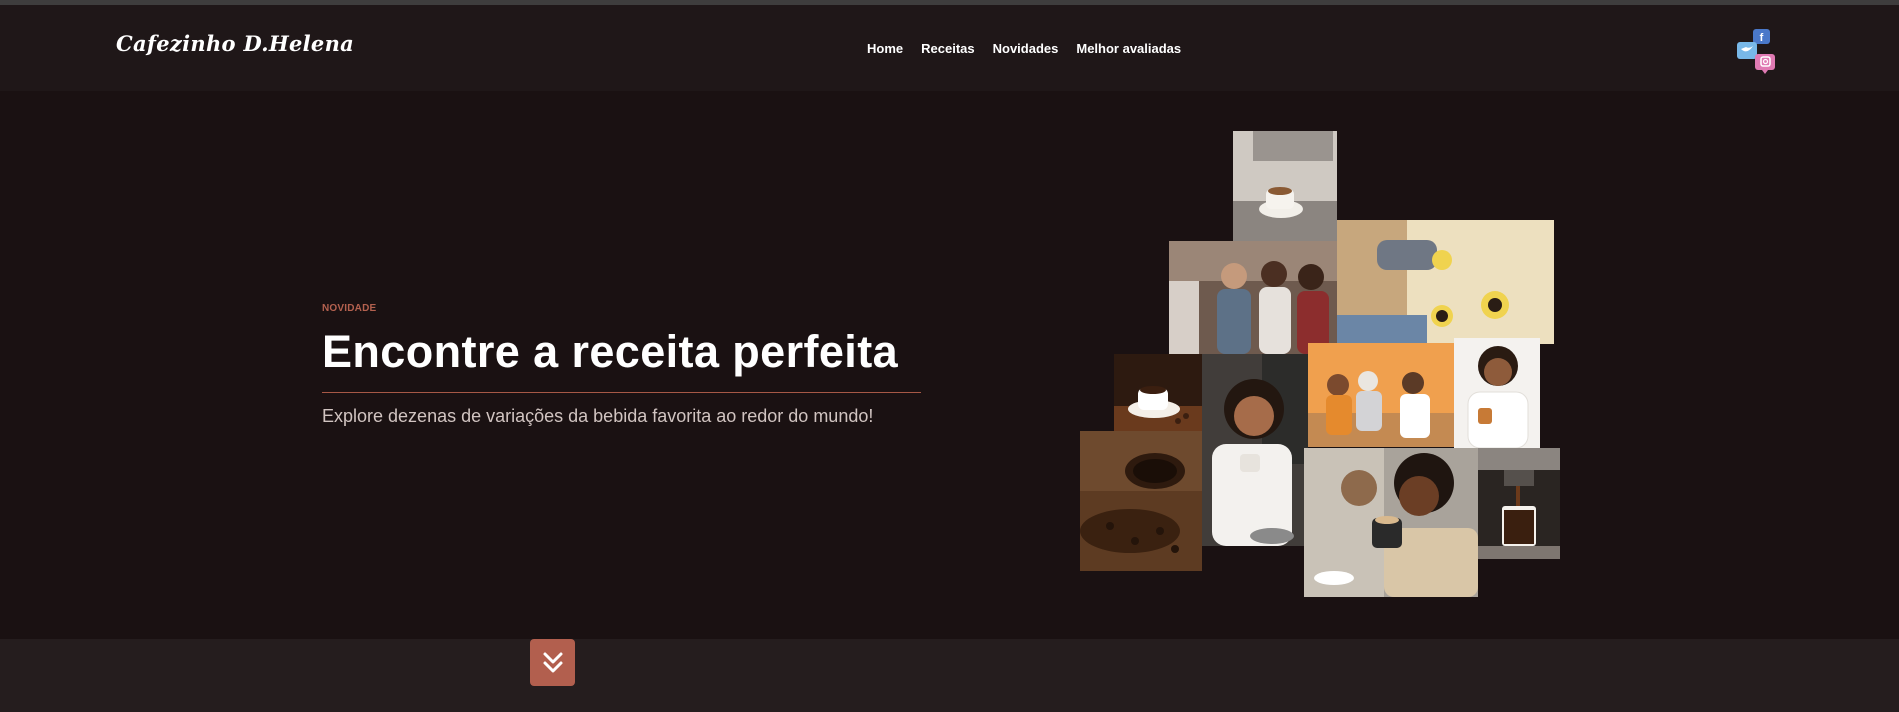 Image resolution: width=1899 pixels, height=712 pixels. I want to click on main-nav: Home Receitas Novidades Melhor avaliadas, so click(1024, 48).